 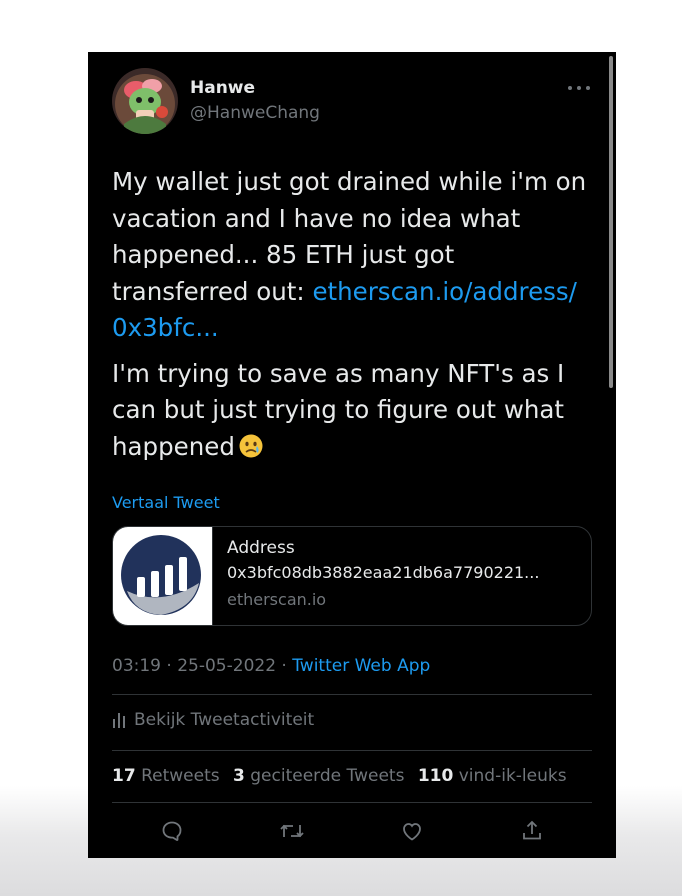 I want to click on card-title: Address, so click(x=261, y=548).